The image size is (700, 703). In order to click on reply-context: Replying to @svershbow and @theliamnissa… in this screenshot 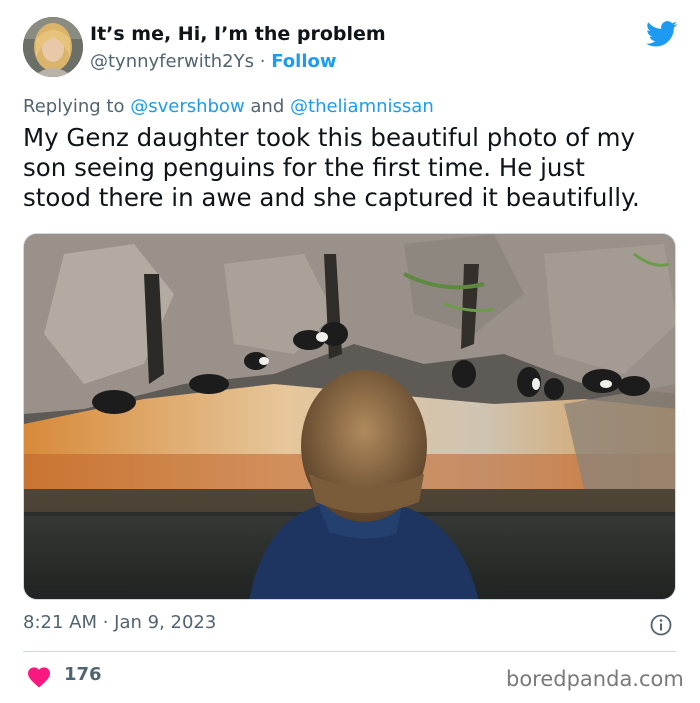, I will do `click(228, 106)`.